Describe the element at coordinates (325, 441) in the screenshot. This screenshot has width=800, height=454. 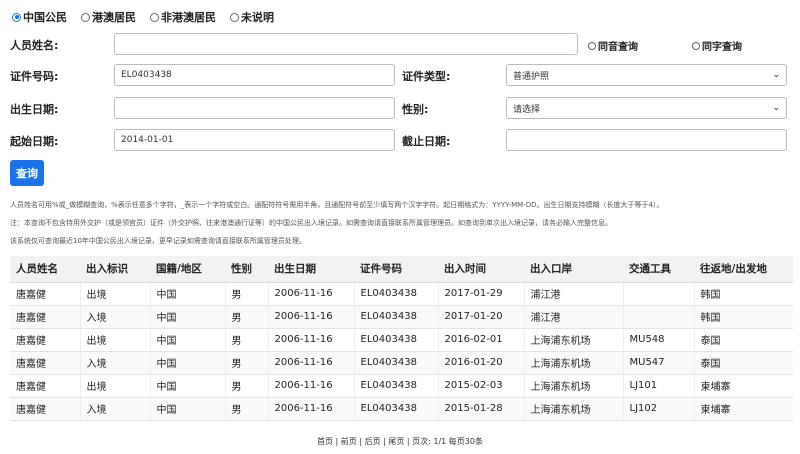
I see `first-page-link: 首页` at that location.